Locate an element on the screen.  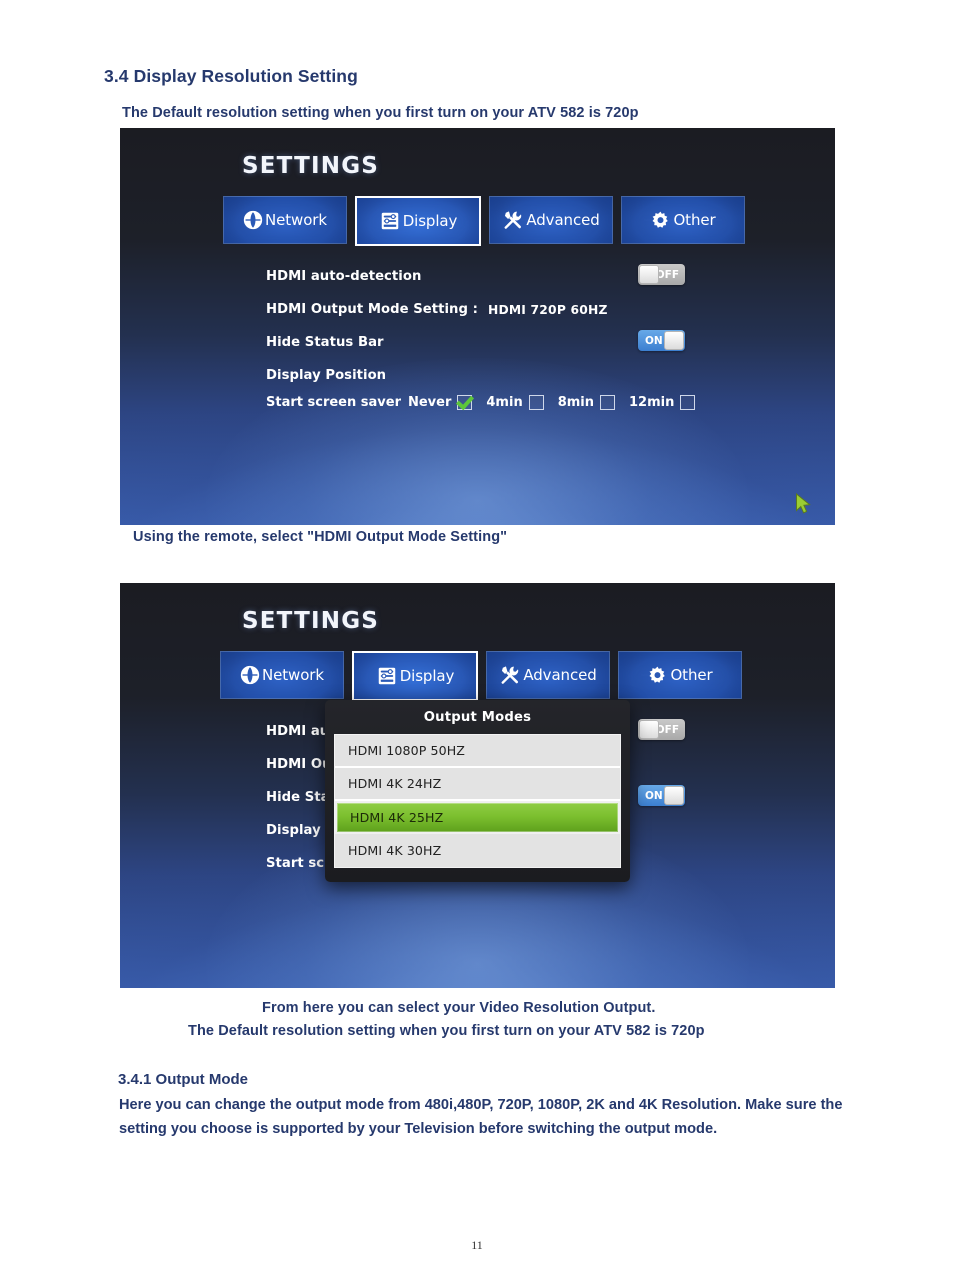
screen-saver-option-12min-label: 12min is located at coordinates (652, 402).